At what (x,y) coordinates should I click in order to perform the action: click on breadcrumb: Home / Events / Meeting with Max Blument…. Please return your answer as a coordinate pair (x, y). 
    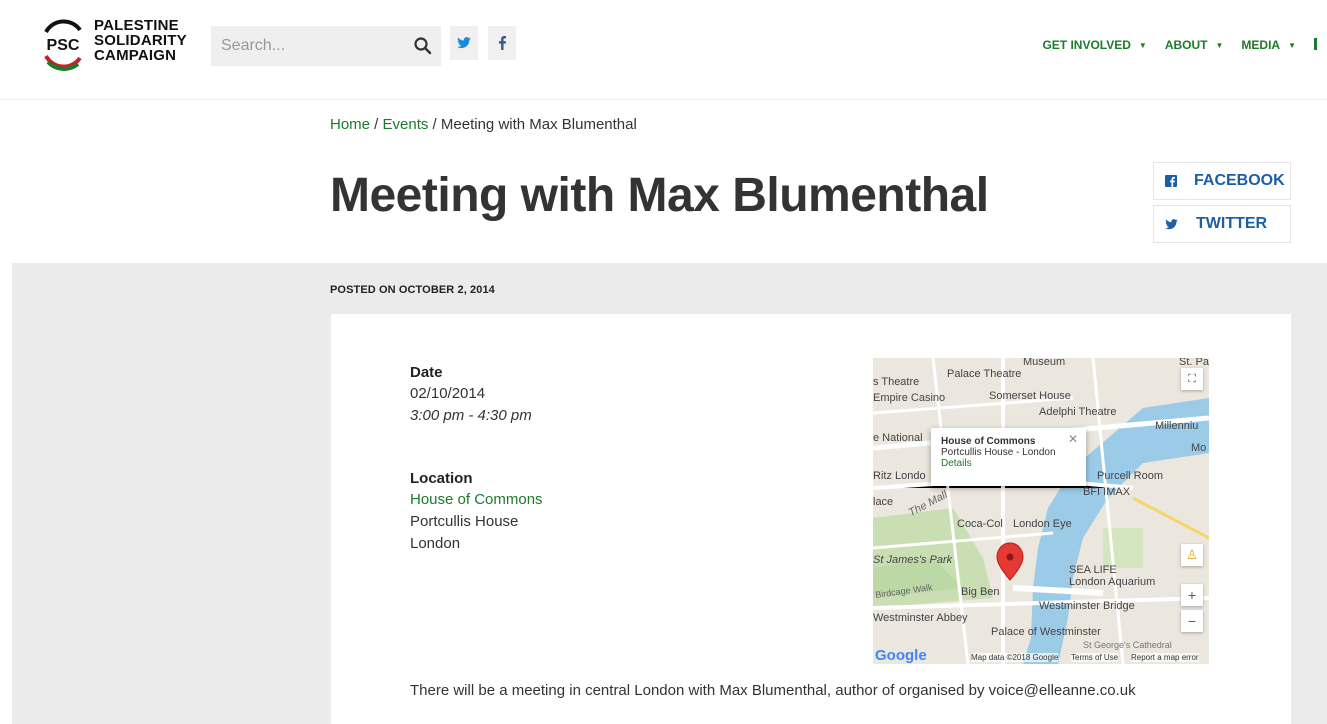
    Looking at the image, I should click on (483, 124).